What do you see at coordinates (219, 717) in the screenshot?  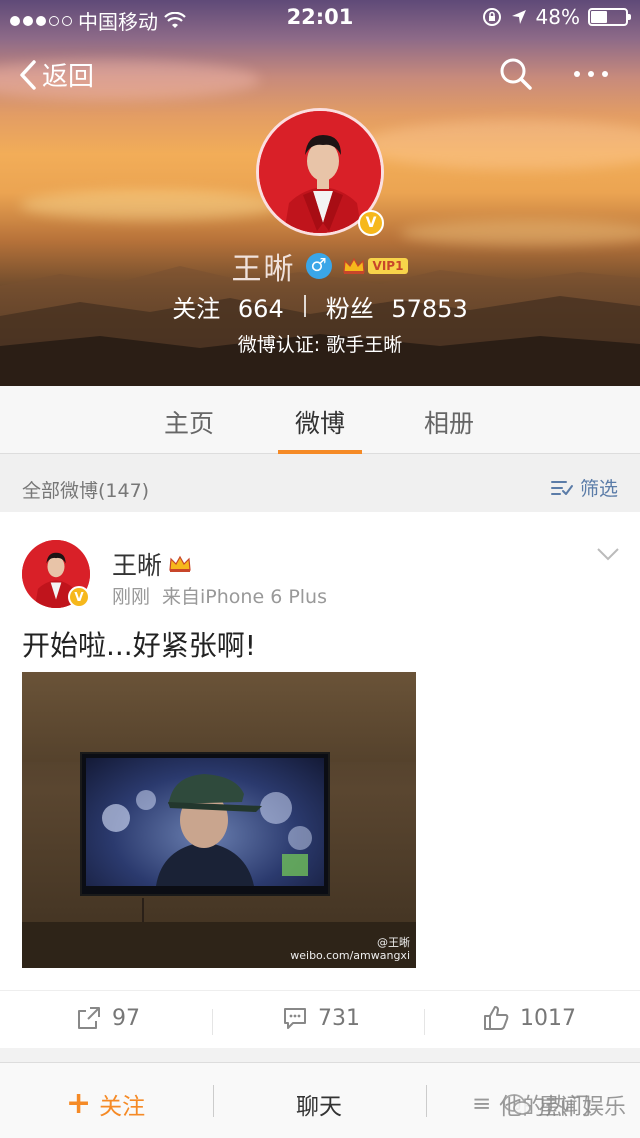 I see `wall-background` at bounding box center [219, 717].